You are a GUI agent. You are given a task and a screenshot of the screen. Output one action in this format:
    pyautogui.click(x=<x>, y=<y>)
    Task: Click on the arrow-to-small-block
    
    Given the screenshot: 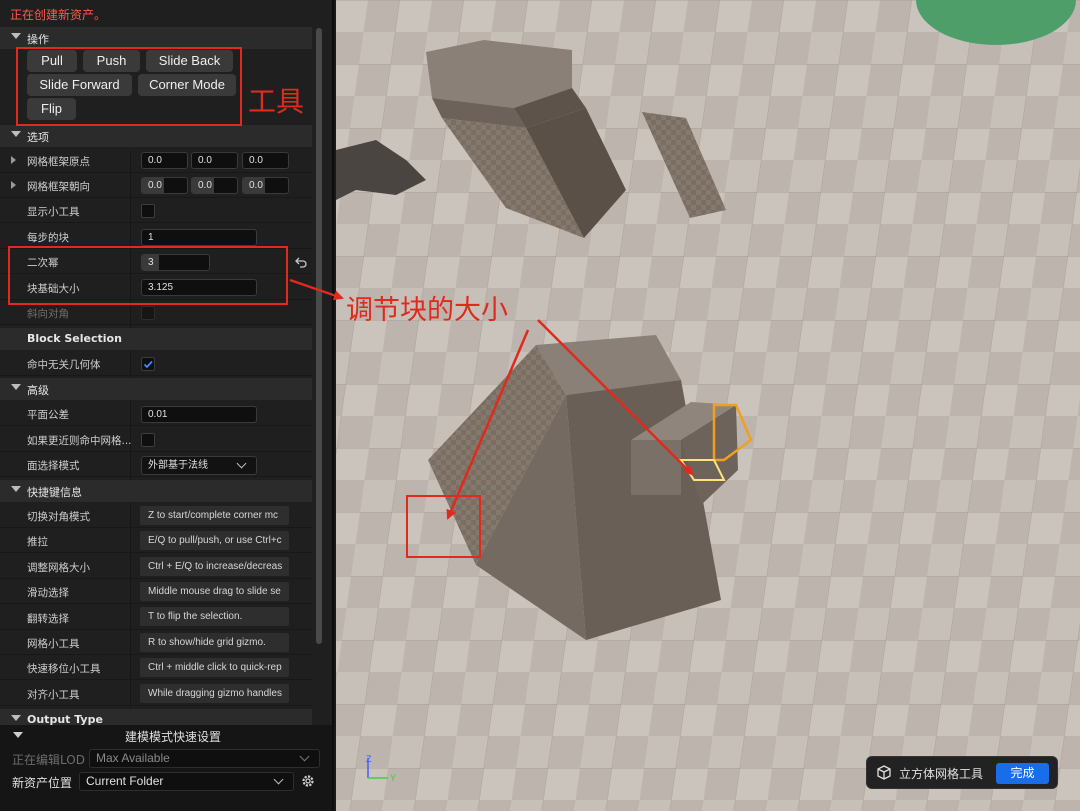 What is the action you would take?
    pyautogui.click(x=615, y=397)
    